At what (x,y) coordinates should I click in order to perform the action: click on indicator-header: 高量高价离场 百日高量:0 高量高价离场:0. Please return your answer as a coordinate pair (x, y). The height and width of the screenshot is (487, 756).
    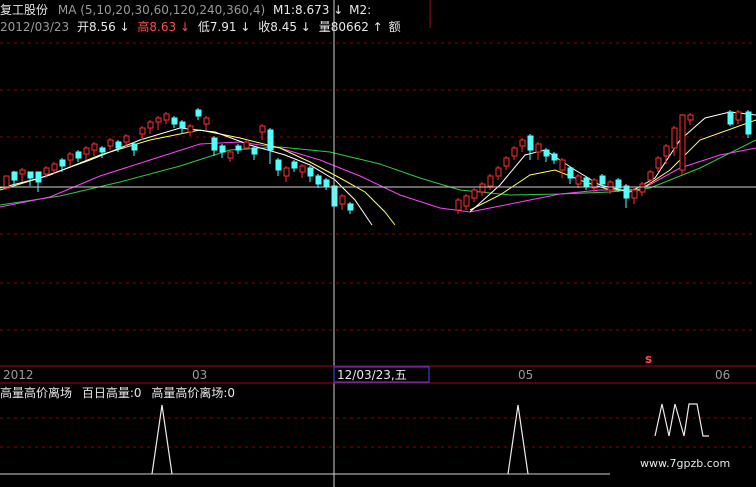
    Looking at the image, I should click on (117, 393).